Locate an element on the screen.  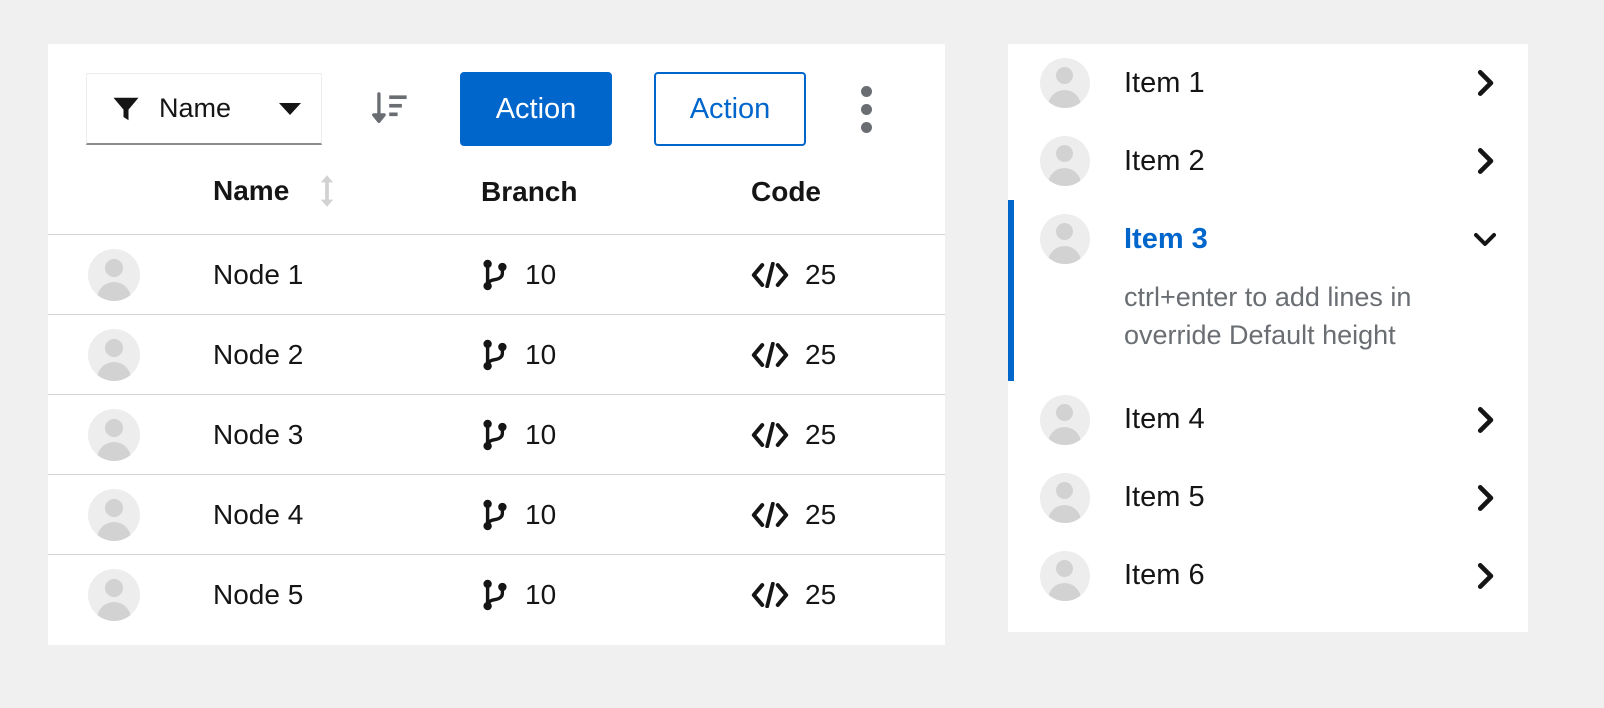
row-name-cell: Node 3 is located at coordinates (347, 434).